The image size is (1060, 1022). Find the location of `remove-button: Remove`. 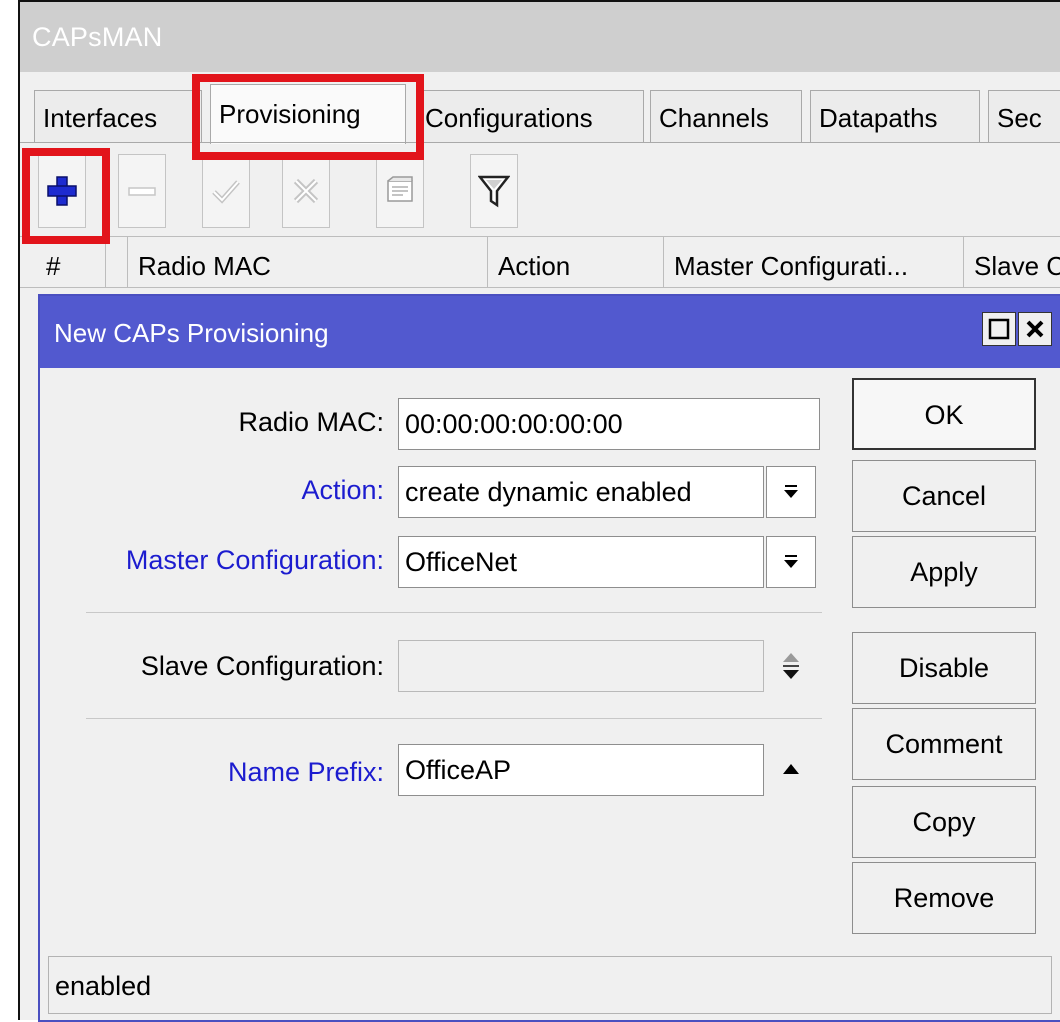

remove-button: Remove is located at coordinates (944, 898).